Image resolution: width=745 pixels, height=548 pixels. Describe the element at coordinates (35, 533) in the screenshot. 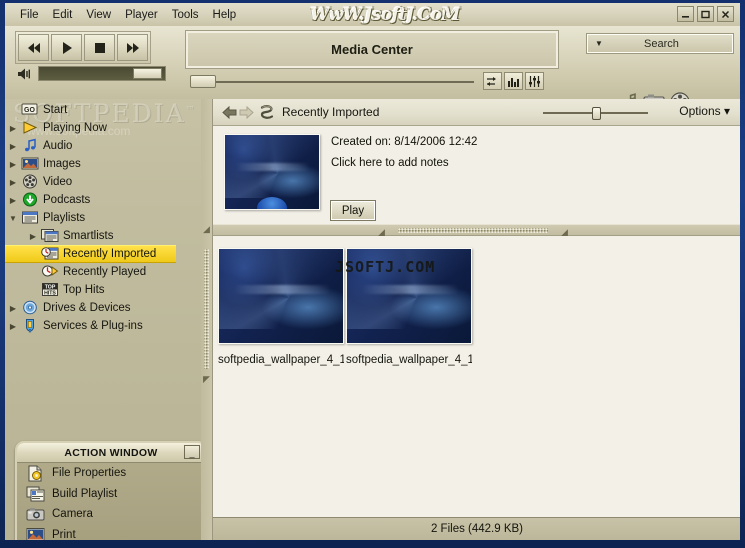

I see `print-photo-icon` at that location.